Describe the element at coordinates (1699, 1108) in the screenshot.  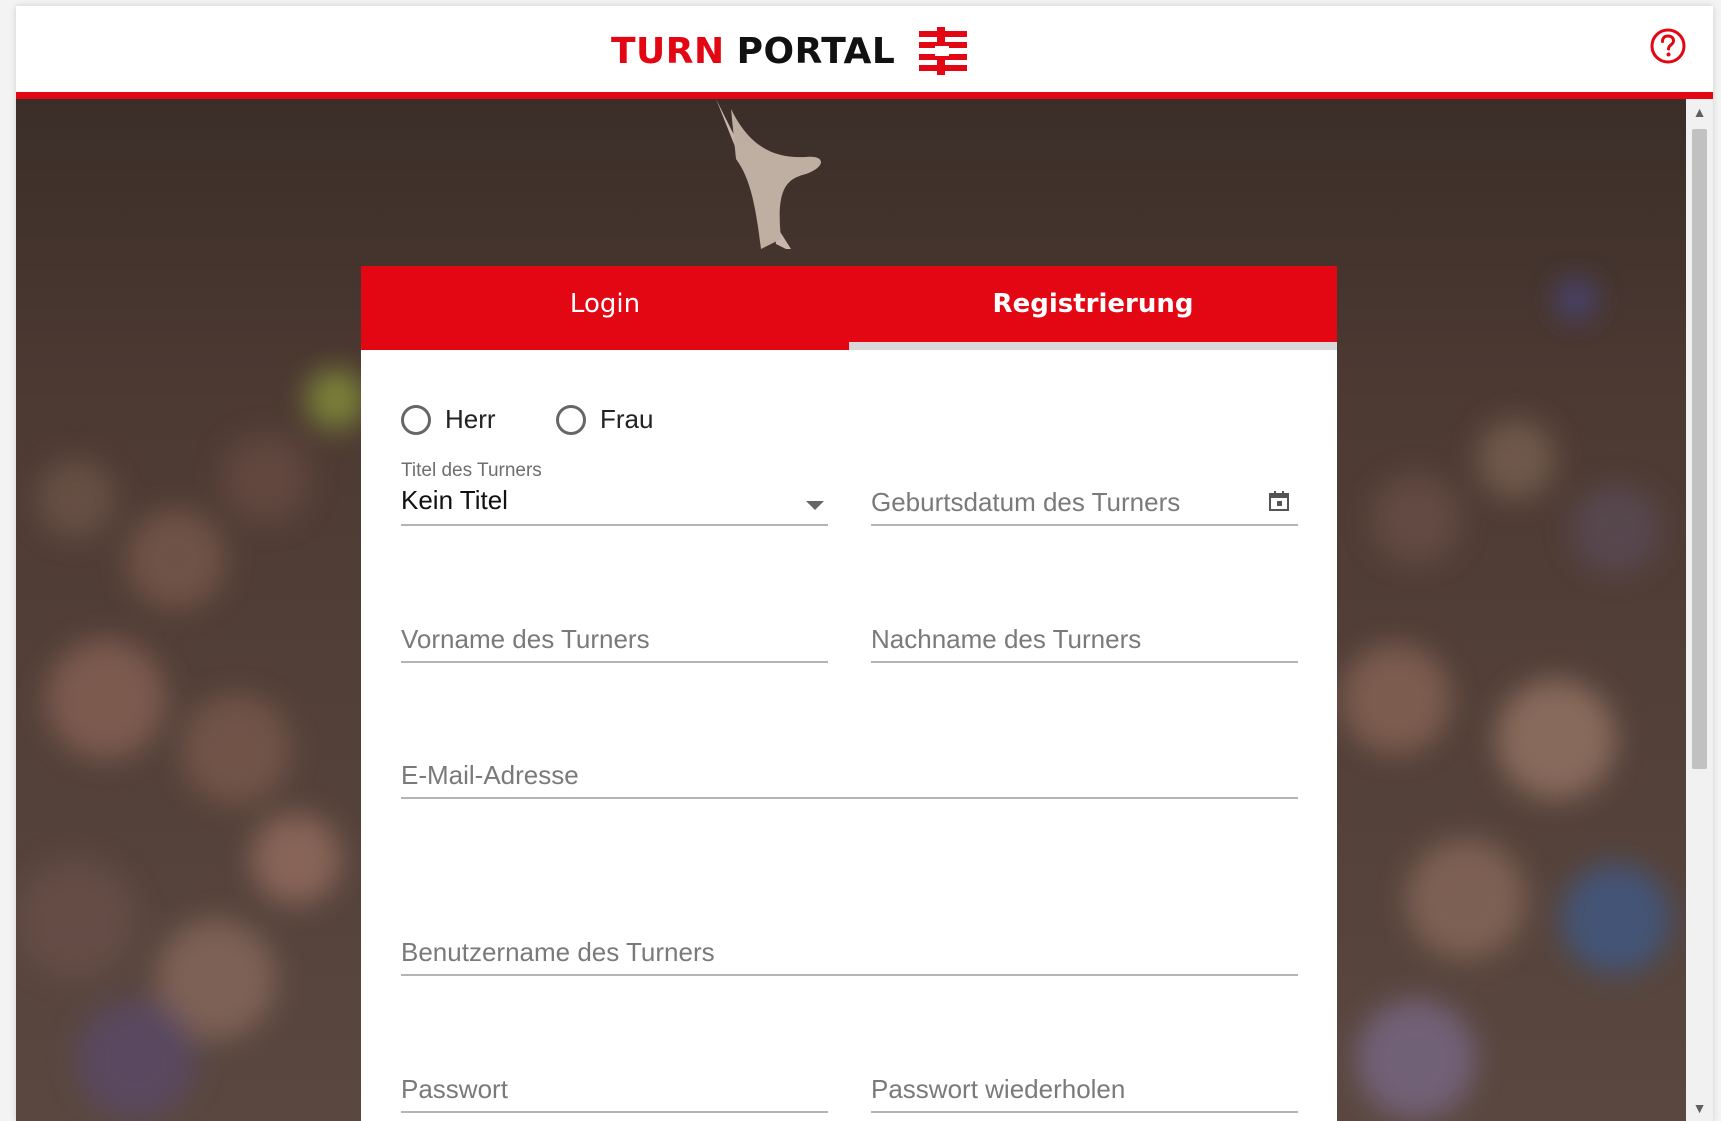
I see `scroll-down-icon: ▼` at that location.